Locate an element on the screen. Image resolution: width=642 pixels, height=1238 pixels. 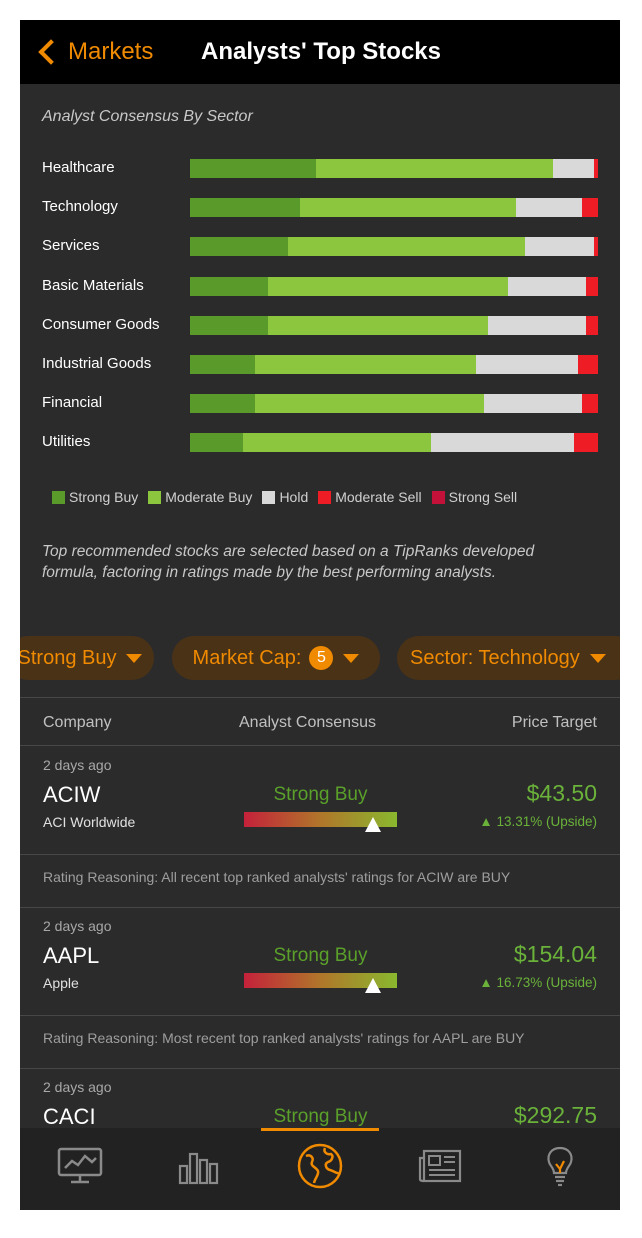
page-title: Analysts' Top Stocks is located at coordinates (321, 51).